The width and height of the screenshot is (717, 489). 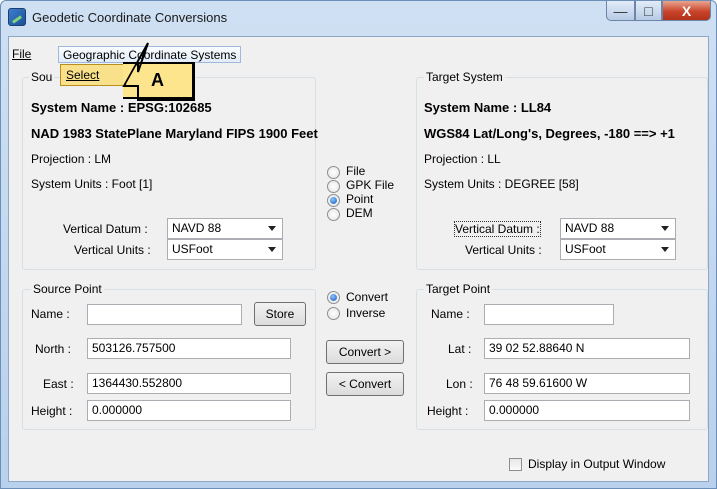 What do you see at coordinates (17, 17) in the screenshot?
I see `app-globe-icon` at bounding box center [17, 17].